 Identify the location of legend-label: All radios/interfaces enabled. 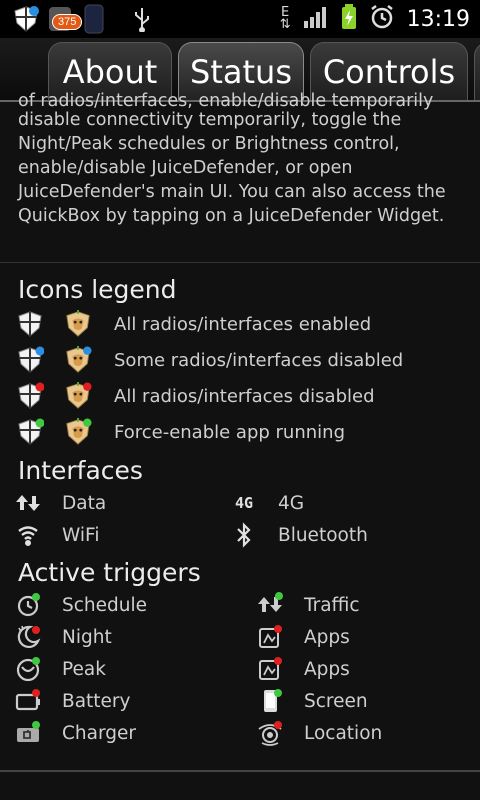
(243, 324).